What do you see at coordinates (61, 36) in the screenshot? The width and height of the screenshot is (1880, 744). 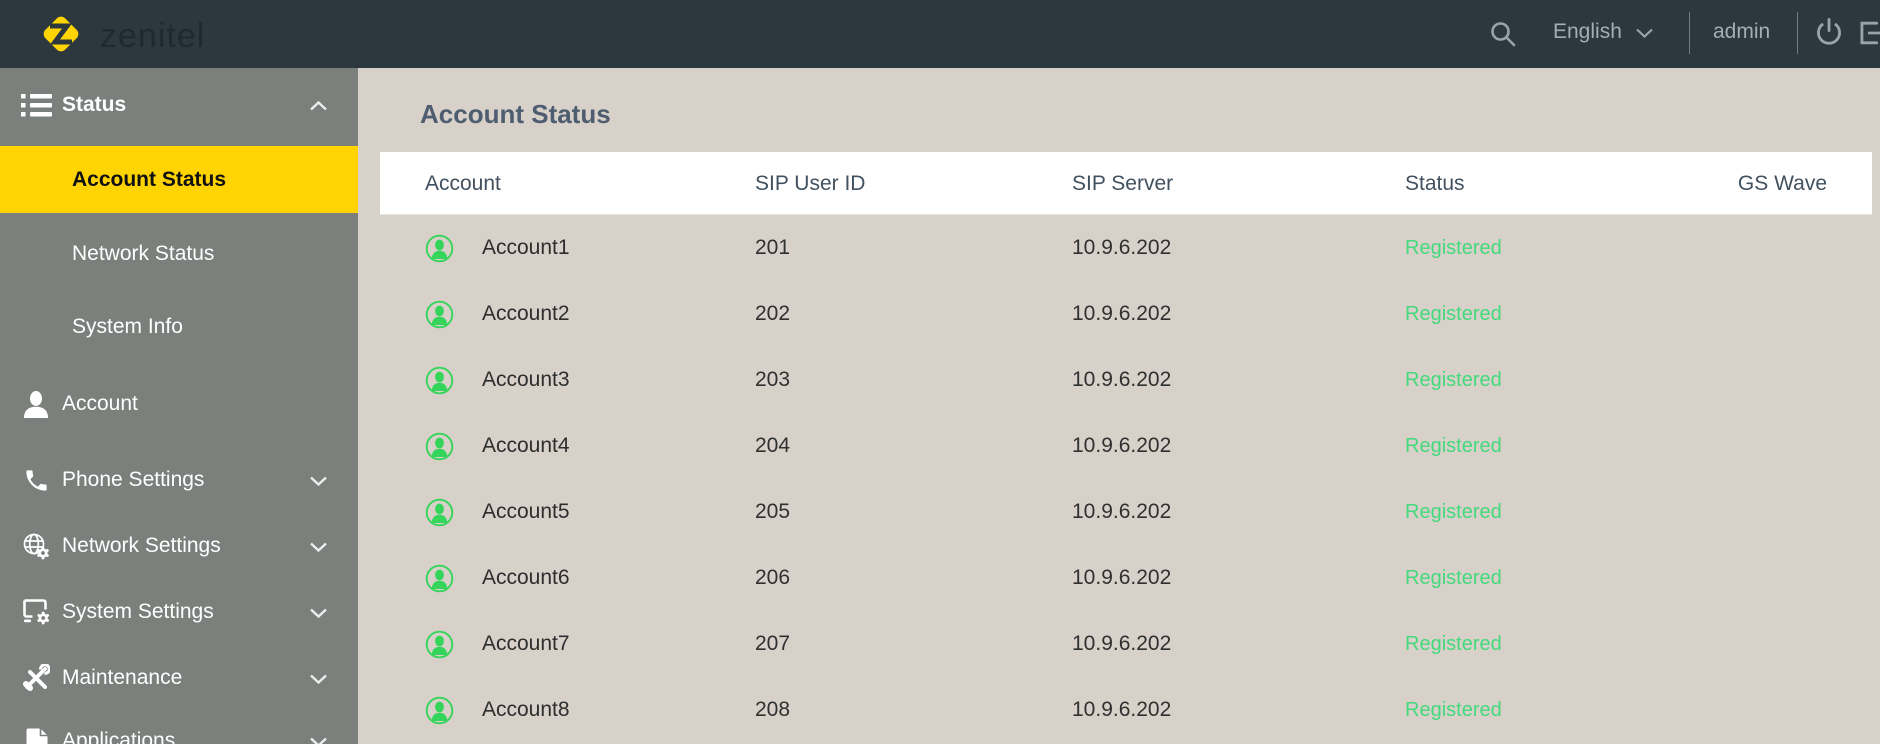 I see `zenitel-logo-icon` at bounding box center [61, 36].